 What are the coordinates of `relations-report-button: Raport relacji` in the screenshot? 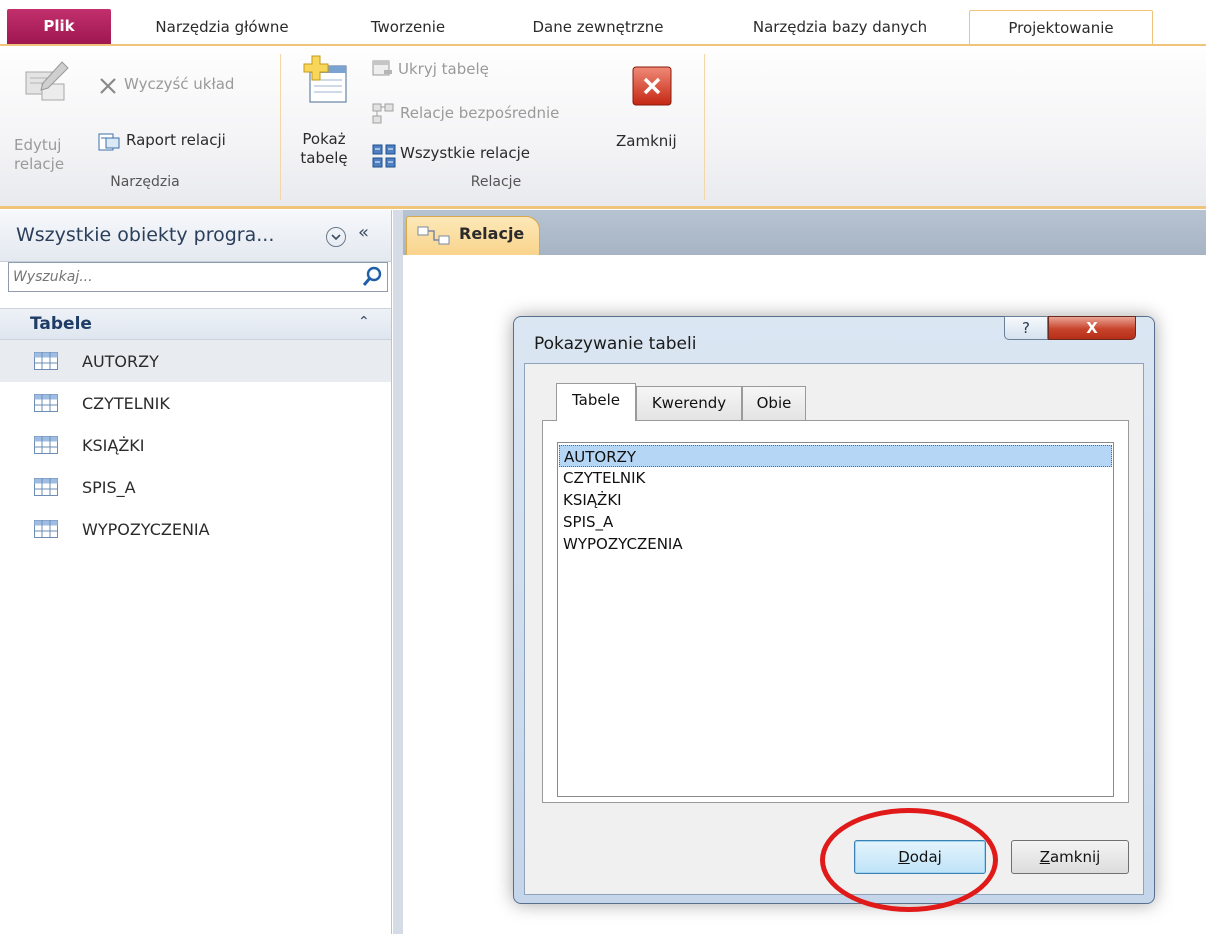 It's located at (184, 143).